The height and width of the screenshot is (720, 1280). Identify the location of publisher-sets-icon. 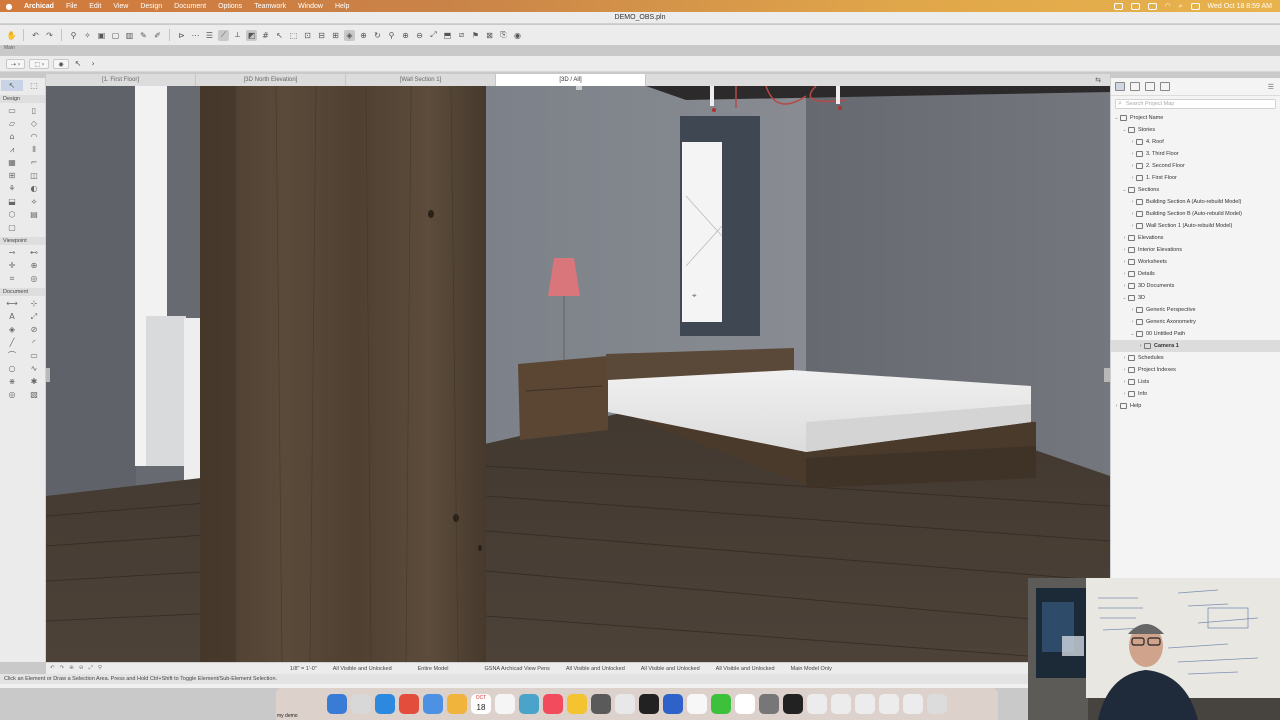
(1165, 86).